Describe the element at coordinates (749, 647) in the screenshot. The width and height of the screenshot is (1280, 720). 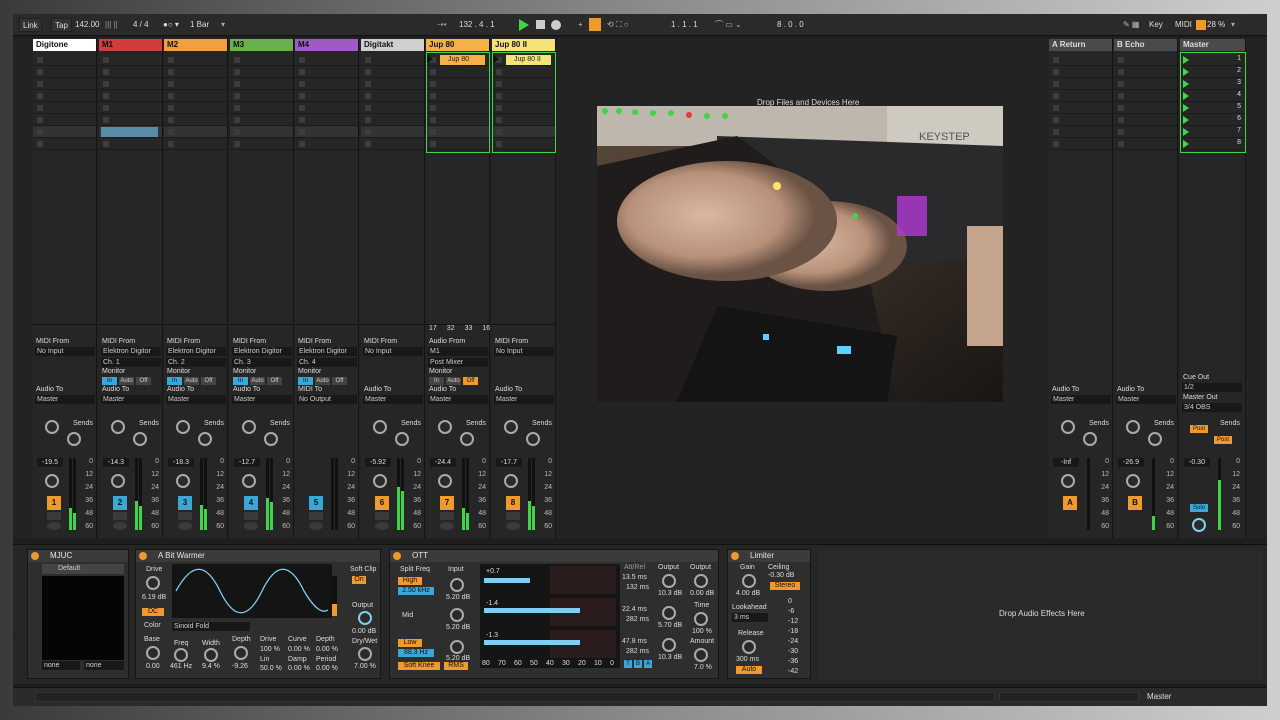
I see `release-knob` at that location.